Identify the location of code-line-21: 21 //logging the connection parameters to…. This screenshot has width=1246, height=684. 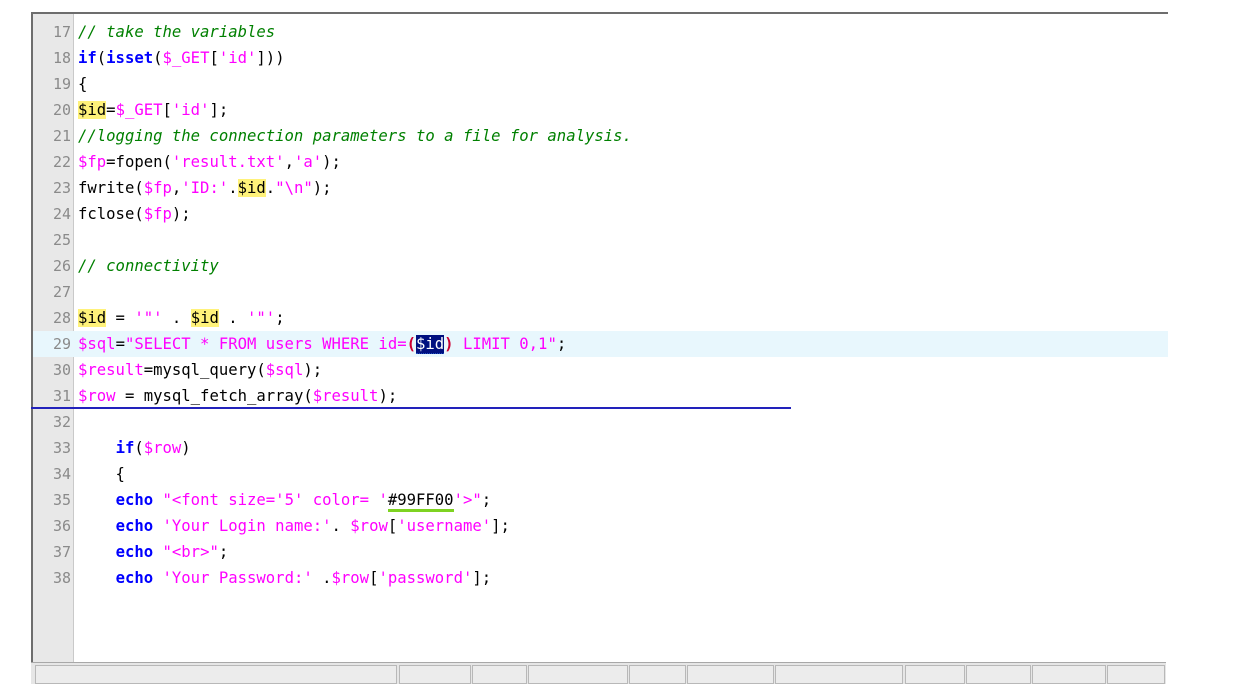
(600, 136).